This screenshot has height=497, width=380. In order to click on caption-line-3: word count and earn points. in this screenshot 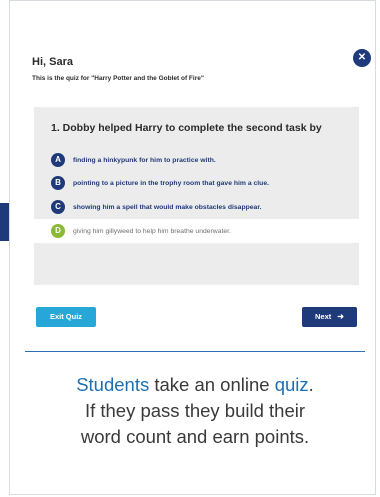, I will do `click(195, 436)`.